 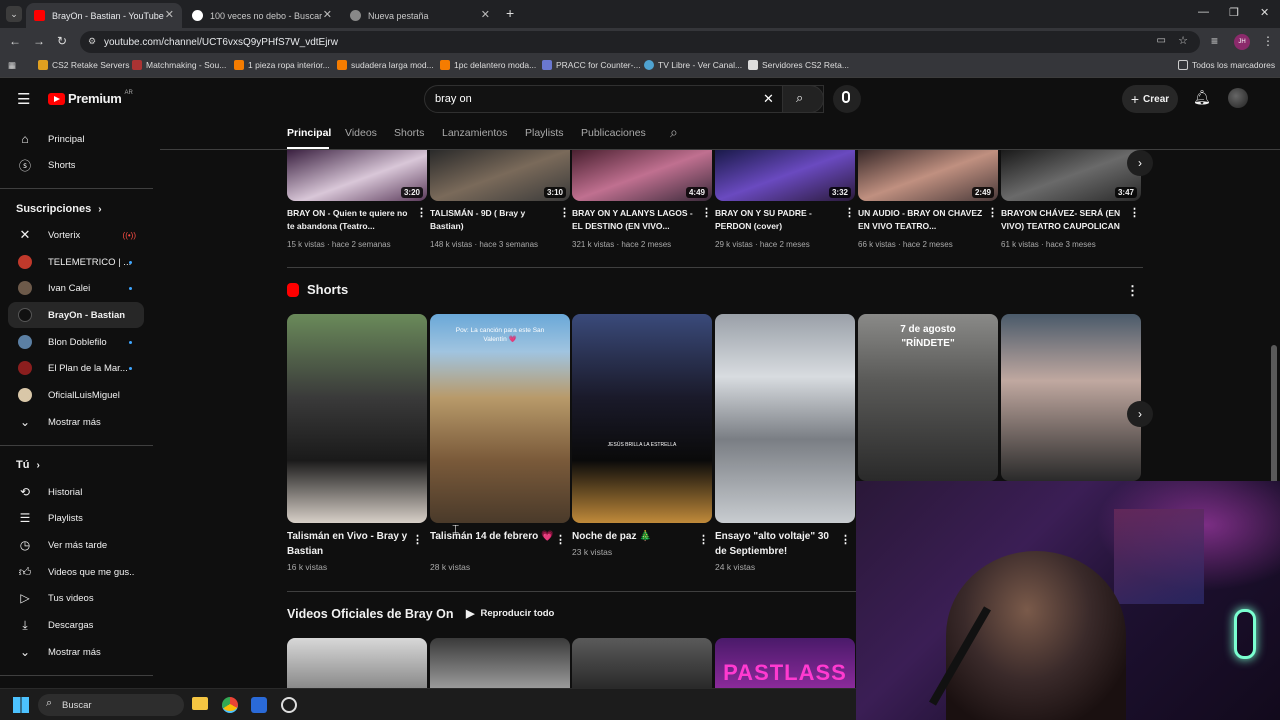 I want to click on media-control-icon: ≡, so click(x=1214, y=41).